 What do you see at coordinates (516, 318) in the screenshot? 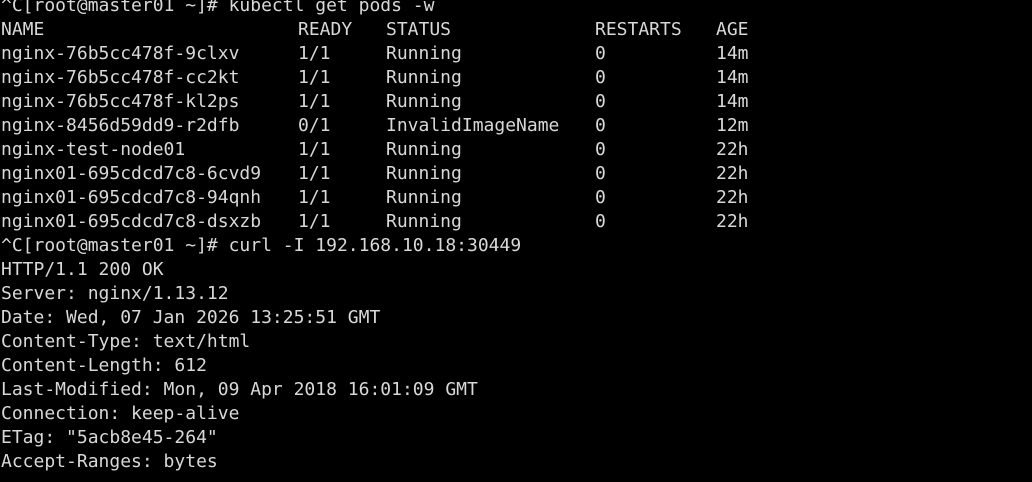
I see `output-line: Date: Wed, 07 Jan 2026 13:25:51 GMT` at bounding box center [516, 318].